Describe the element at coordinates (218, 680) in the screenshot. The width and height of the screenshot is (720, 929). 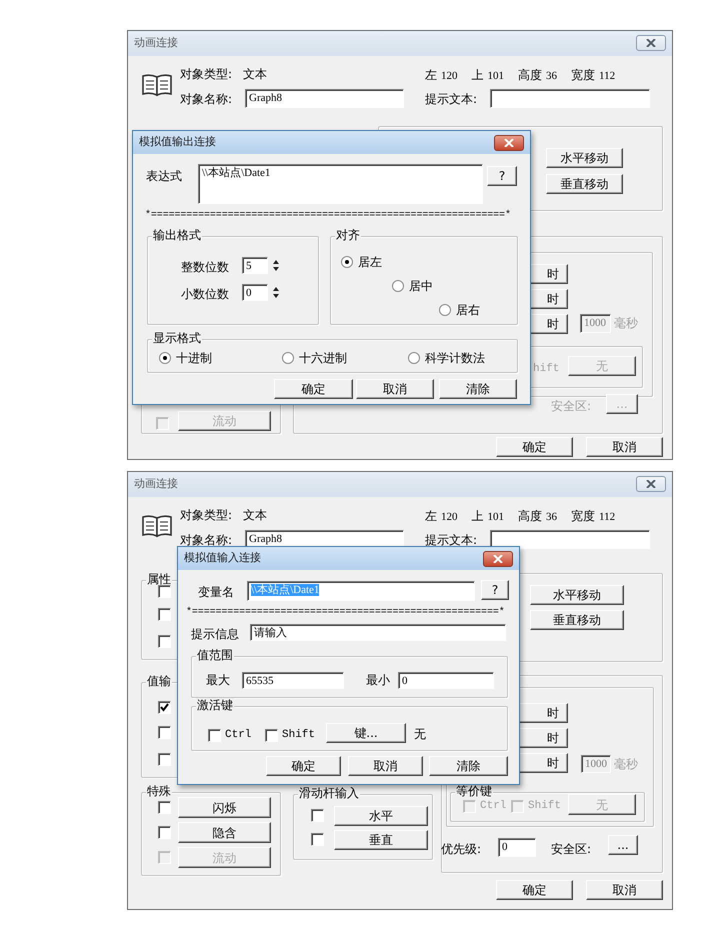
I see `label: 最大` at that location.